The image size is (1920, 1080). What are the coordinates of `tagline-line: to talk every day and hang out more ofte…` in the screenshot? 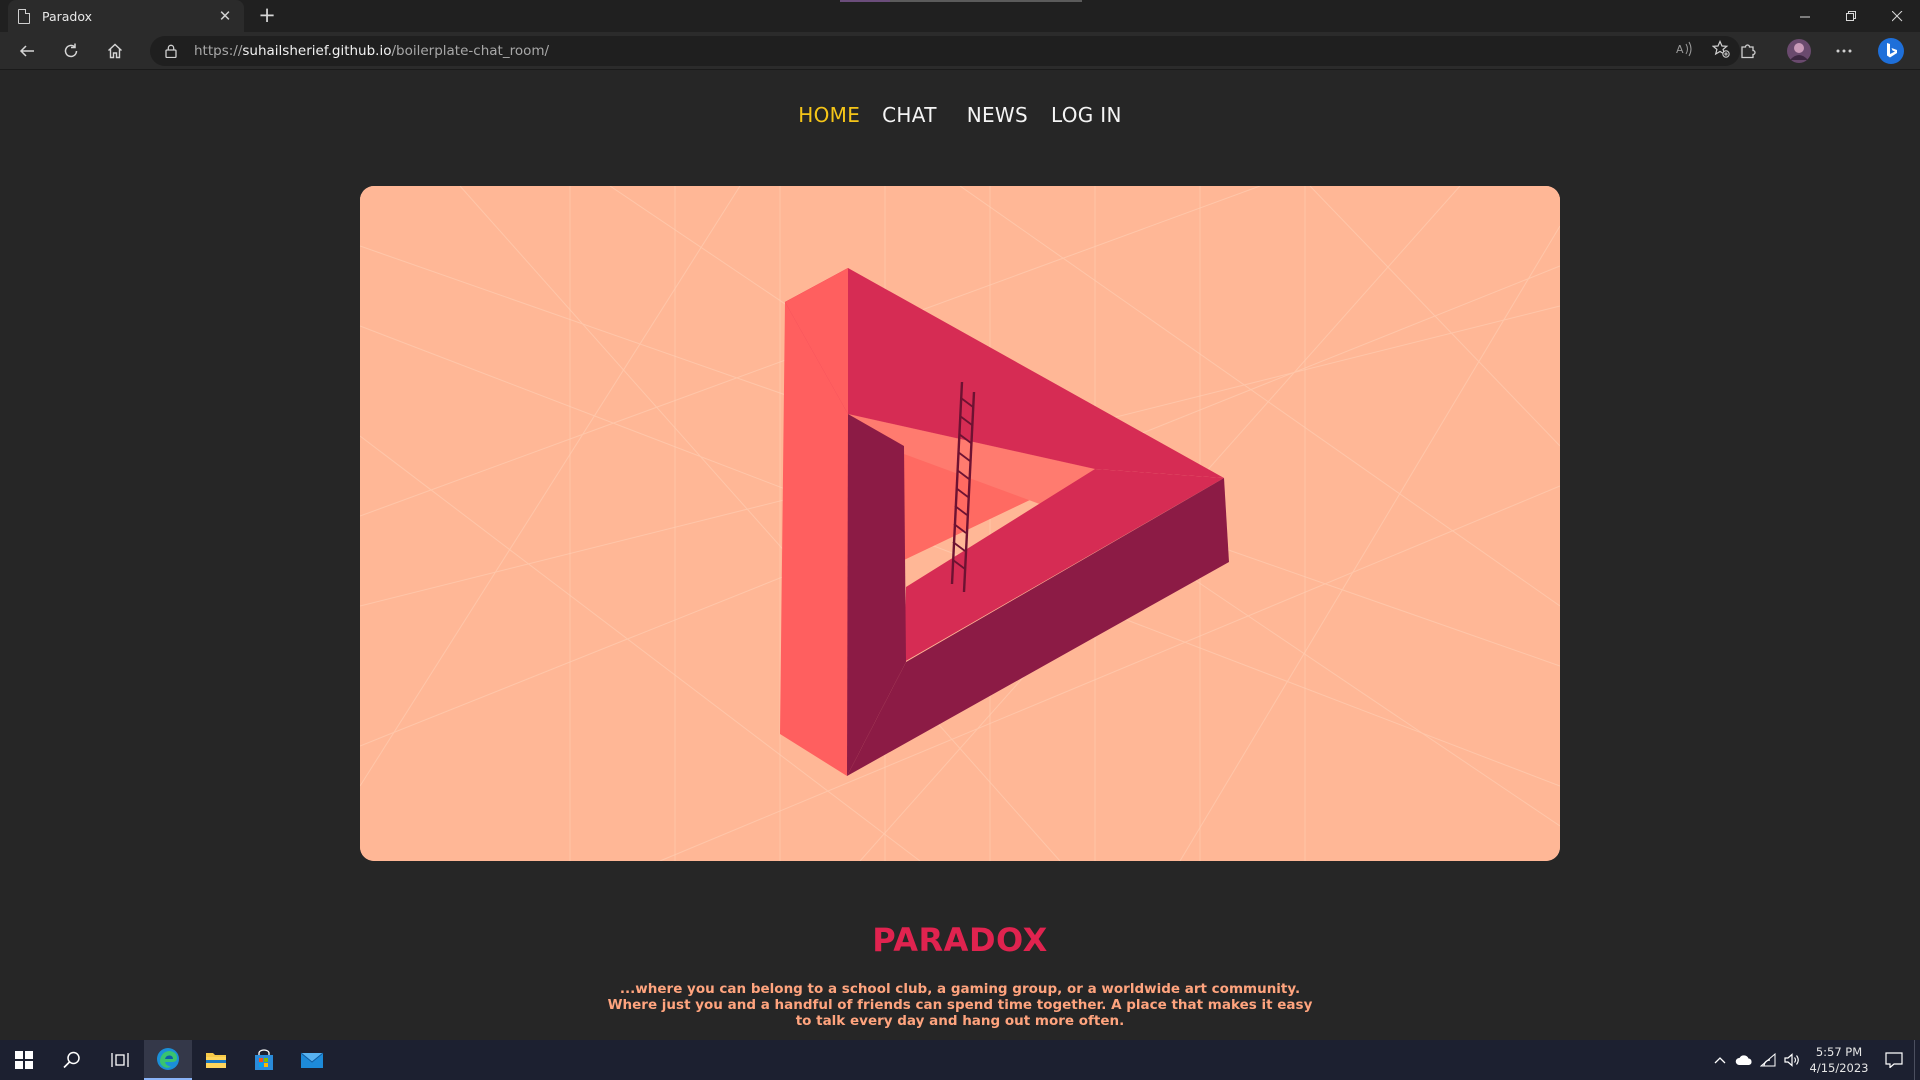 It's located at (960, 1021).